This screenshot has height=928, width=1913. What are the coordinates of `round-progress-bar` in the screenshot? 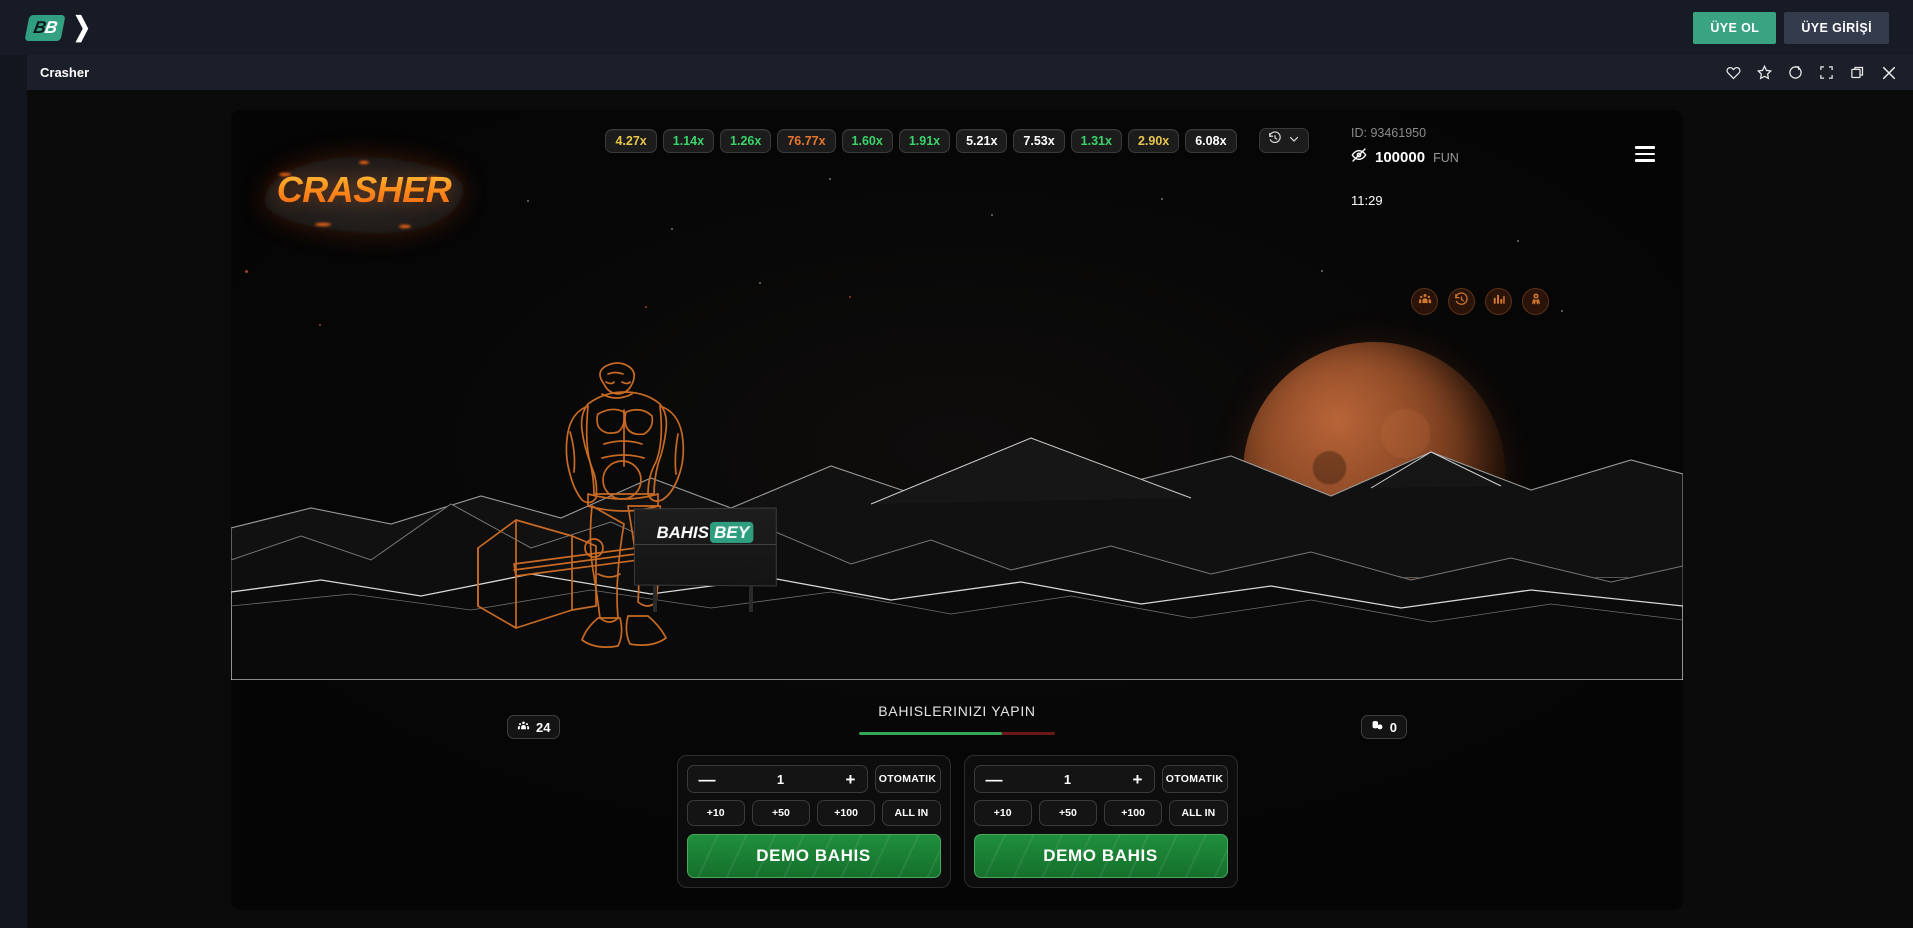 It's located at (957, 733).